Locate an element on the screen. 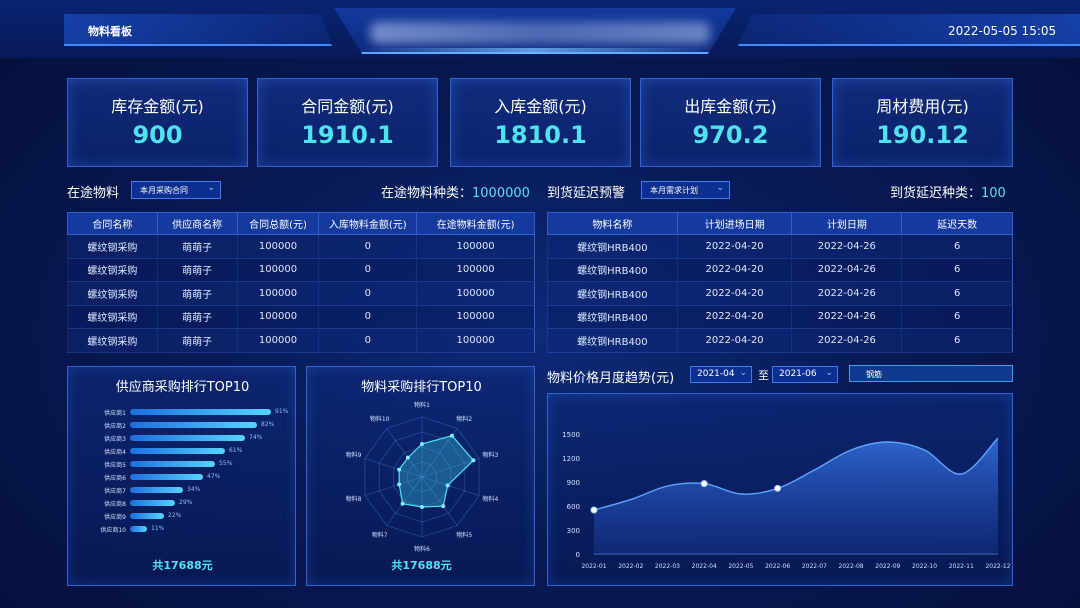 The width and height of the screenshot is (1080, 608). delay-count: 到货延迟种类：100 is located at coordinates (948, 191).